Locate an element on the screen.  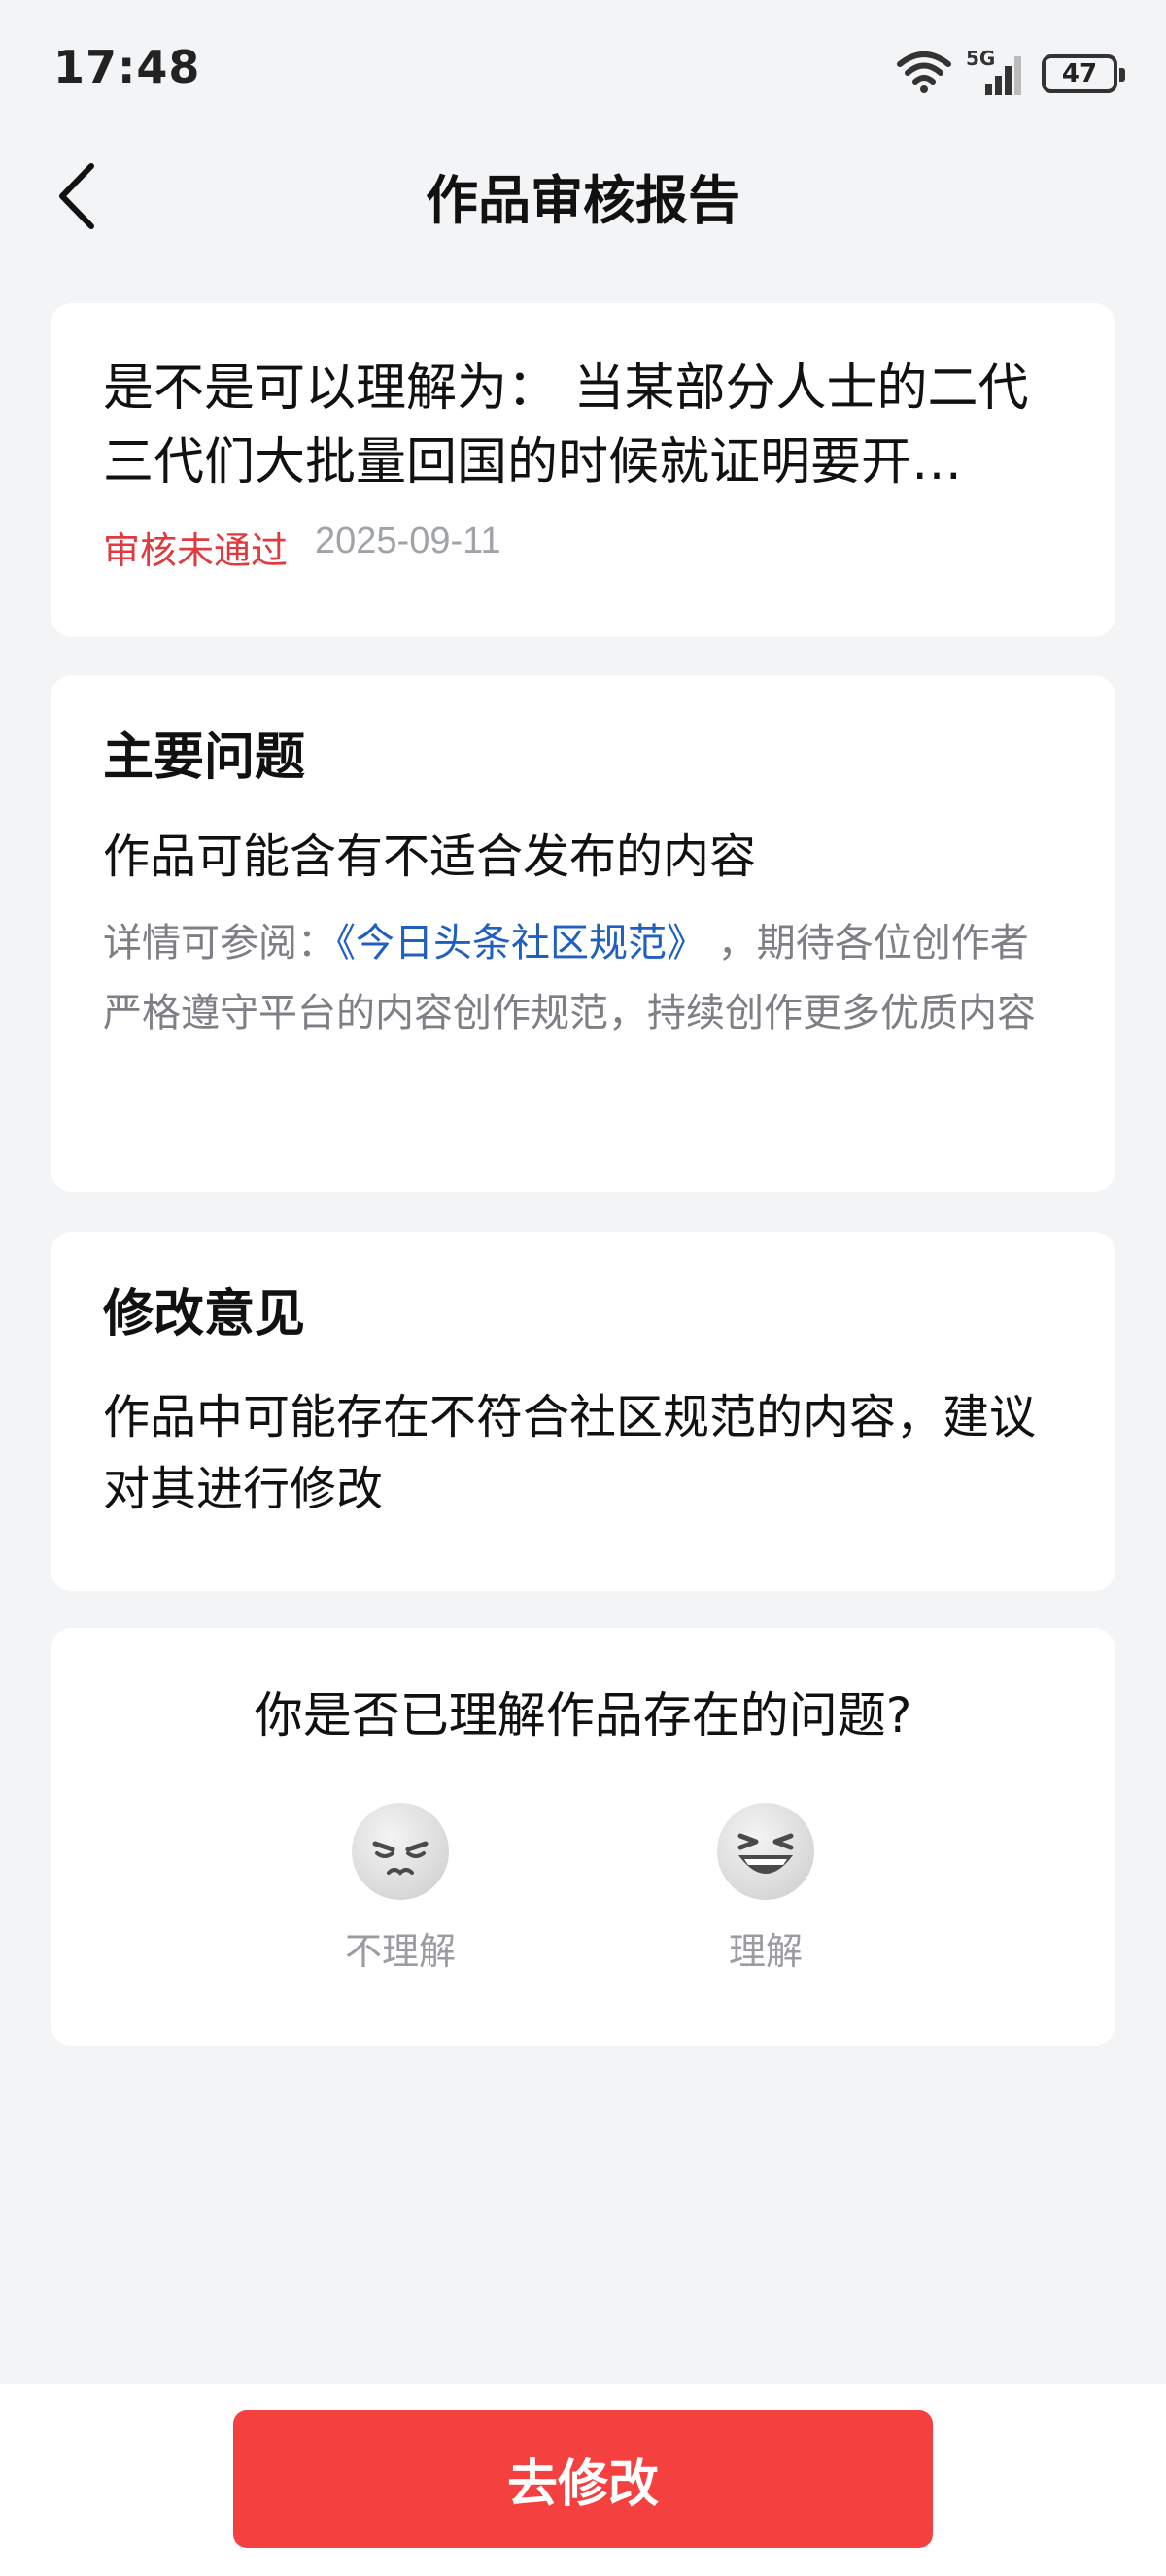
main-issue-heading: 主要问题 is located at coordinates (204, 758).